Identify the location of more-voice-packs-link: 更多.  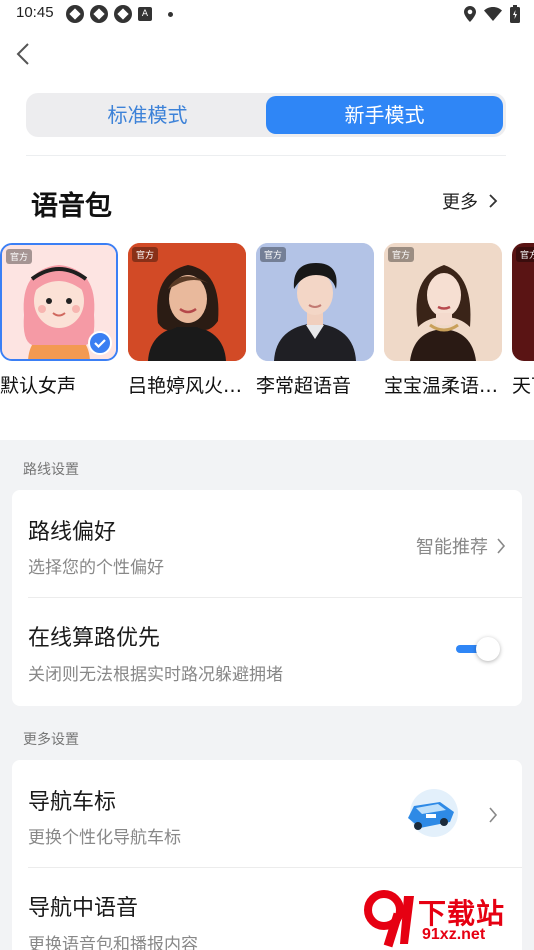
(470, 201).